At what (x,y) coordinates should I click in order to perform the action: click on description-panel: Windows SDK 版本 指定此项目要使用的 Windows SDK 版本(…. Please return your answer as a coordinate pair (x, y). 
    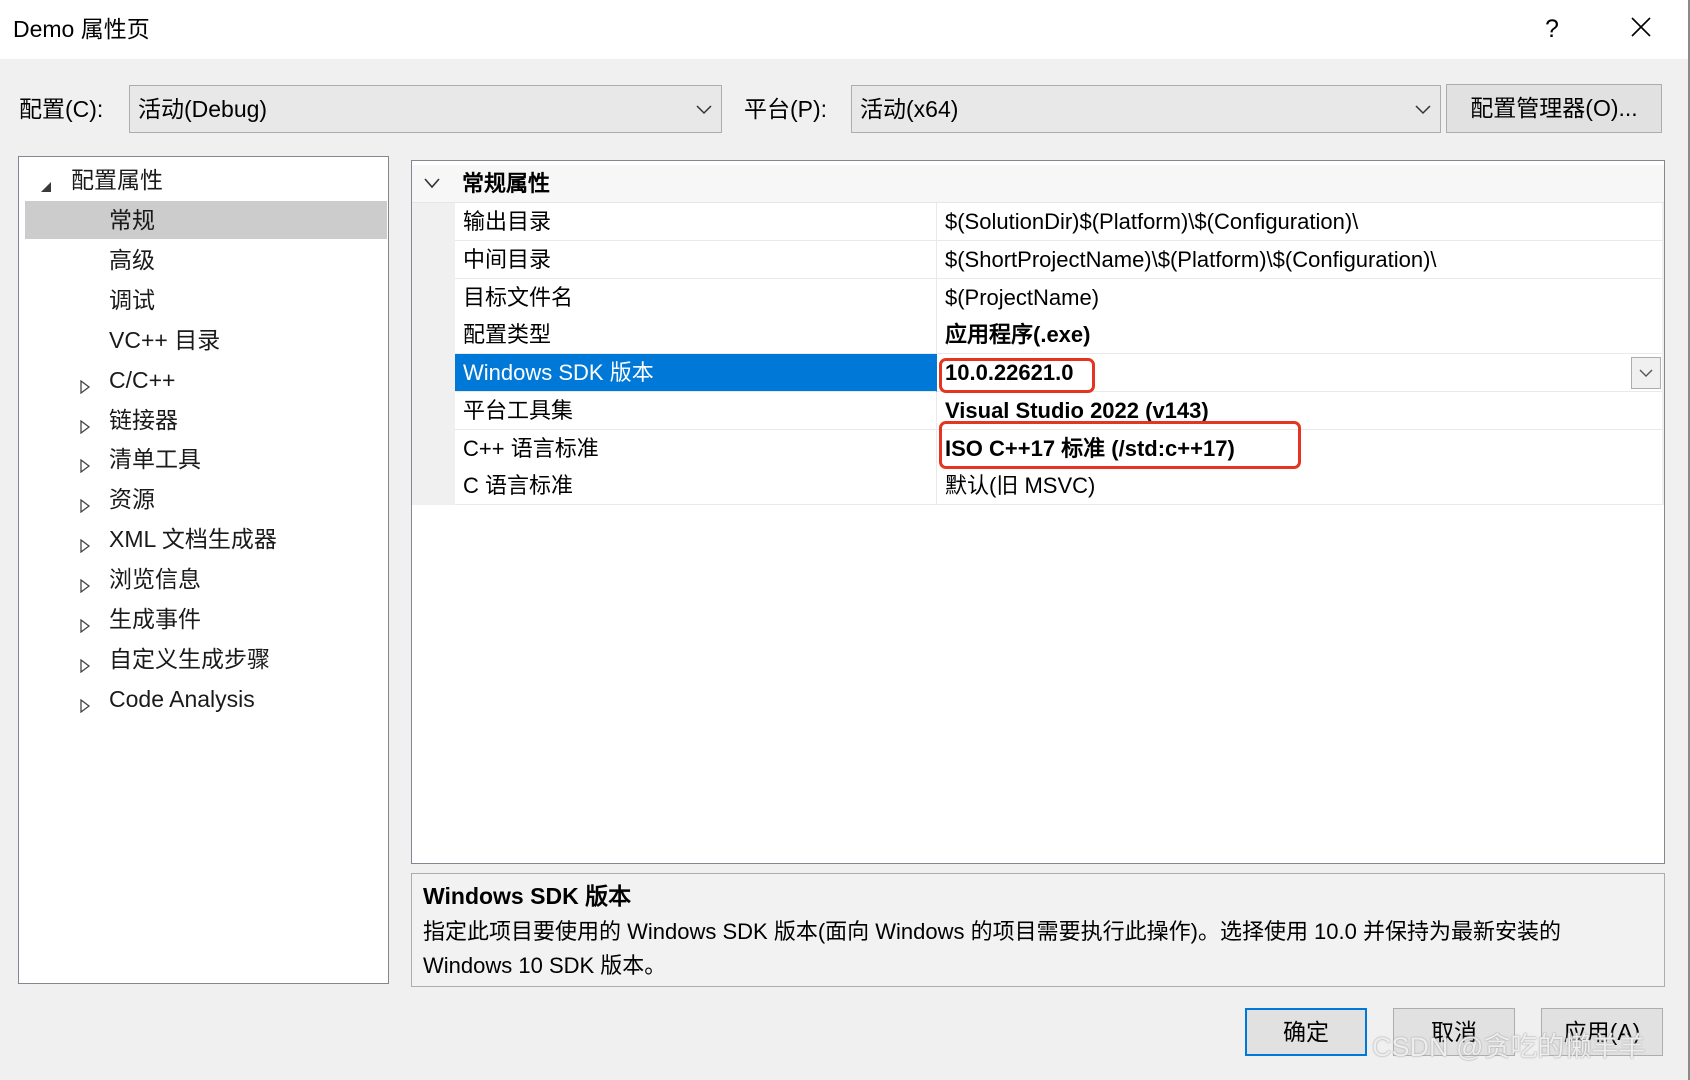
    Looking at the image, I should click on (1038, 930).